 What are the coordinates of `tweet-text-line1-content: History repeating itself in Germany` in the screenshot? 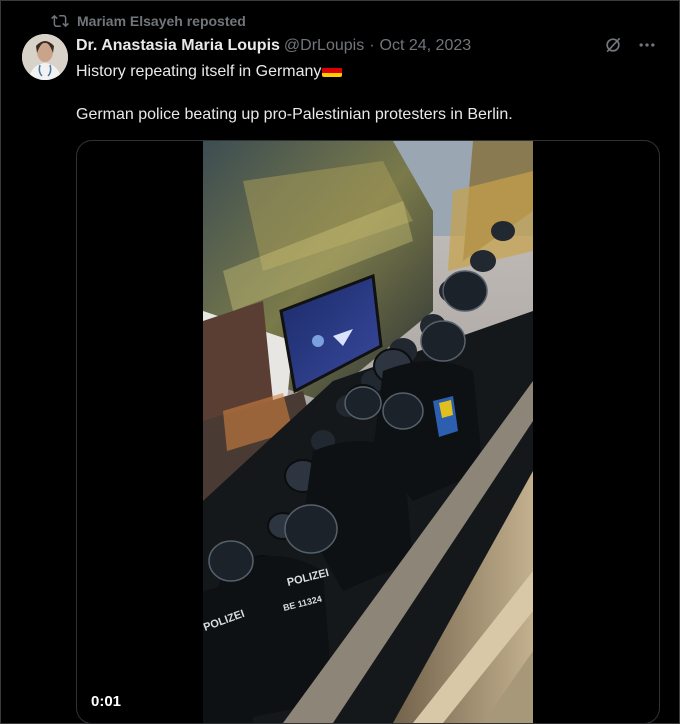 It's located at (199, 71).